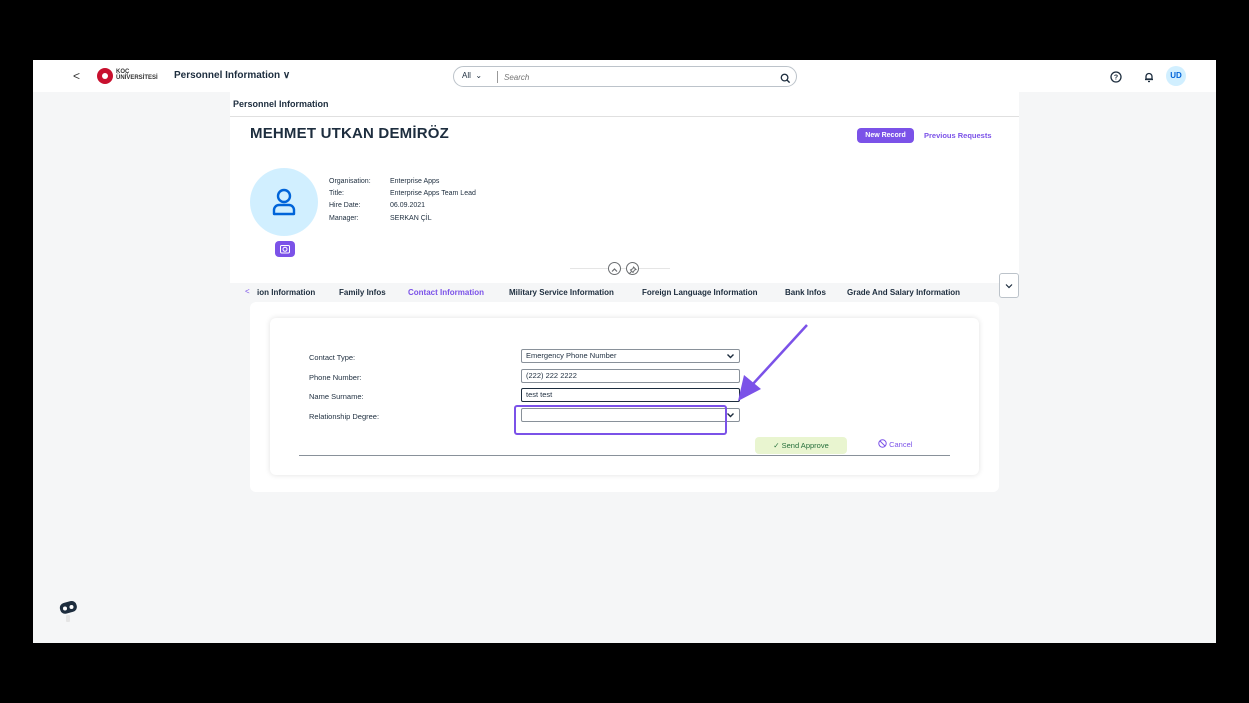 The height and width of the screenshot is (703, 1249). Describe the element at coordinates (69, 613) in the screenshot. I see `assistant-robot-icon` at that location.